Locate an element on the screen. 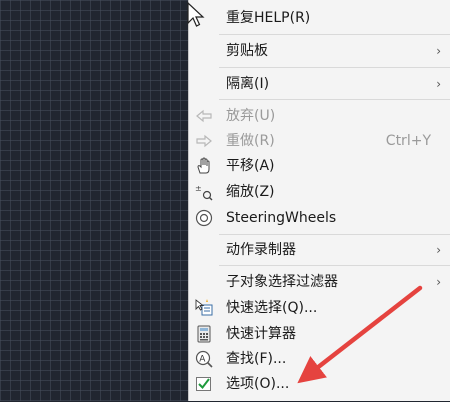 The image size is (450, 402). menu-item-action-recorder: 动作录制器 › is located at coordinates (319, 250).